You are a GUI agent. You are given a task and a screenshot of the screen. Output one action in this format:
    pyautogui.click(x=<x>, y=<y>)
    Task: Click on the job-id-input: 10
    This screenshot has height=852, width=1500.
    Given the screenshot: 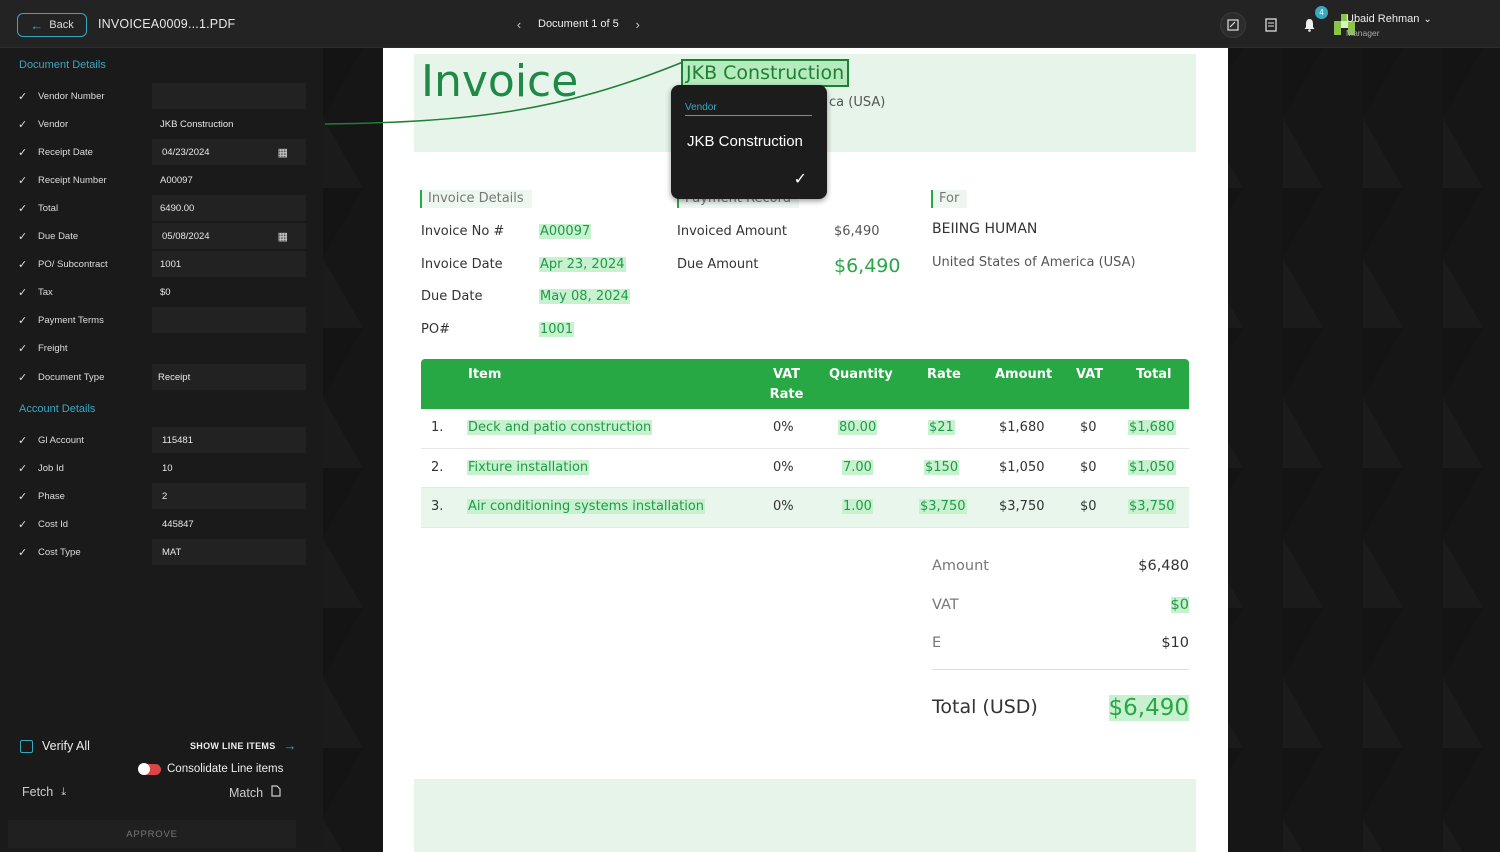 What is the action you would take?
    pyautogui.click(x=229, y=468)
    